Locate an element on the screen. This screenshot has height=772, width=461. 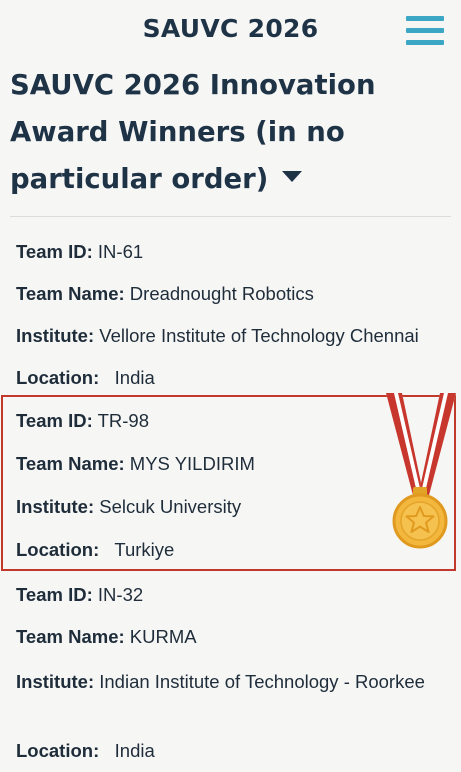
location-row: Location: Turkiye is located at coordinates (95, 550).